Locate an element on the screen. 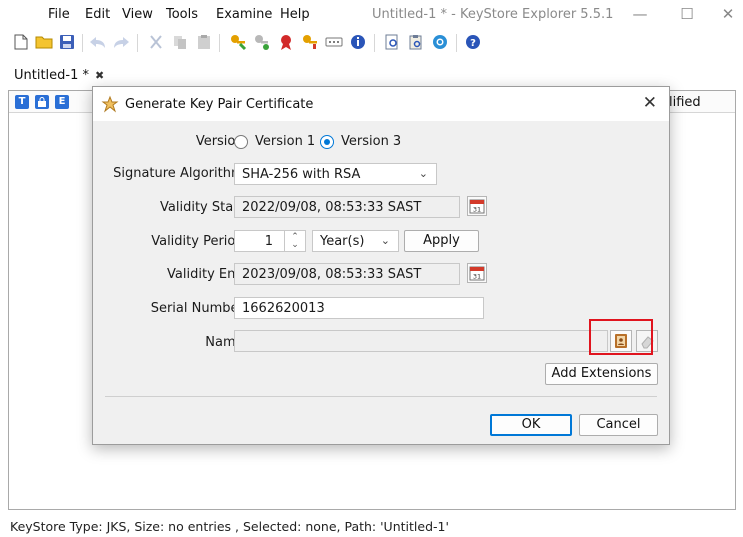 Image resolution: width=743 pixels, height=537 pixels. redo-icon is located at coordinates (121, 42).